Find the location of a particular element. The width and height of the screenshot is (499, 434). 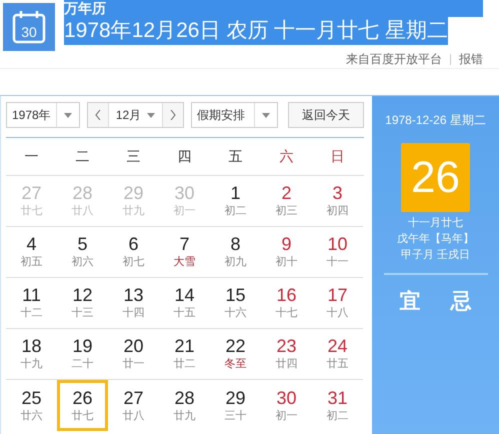

day-cell: 25 廿六 is located at coordinates (31, 405).